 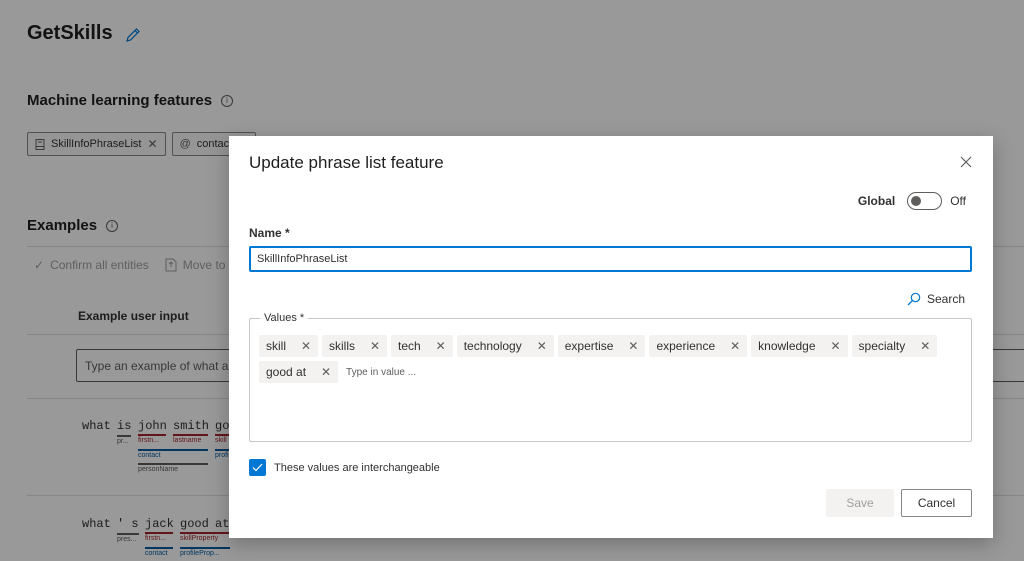 What do you see at coordinates (286, 372) in the screenshot?
I see `value-chip-label: good at` at bounding box center [286, 372].